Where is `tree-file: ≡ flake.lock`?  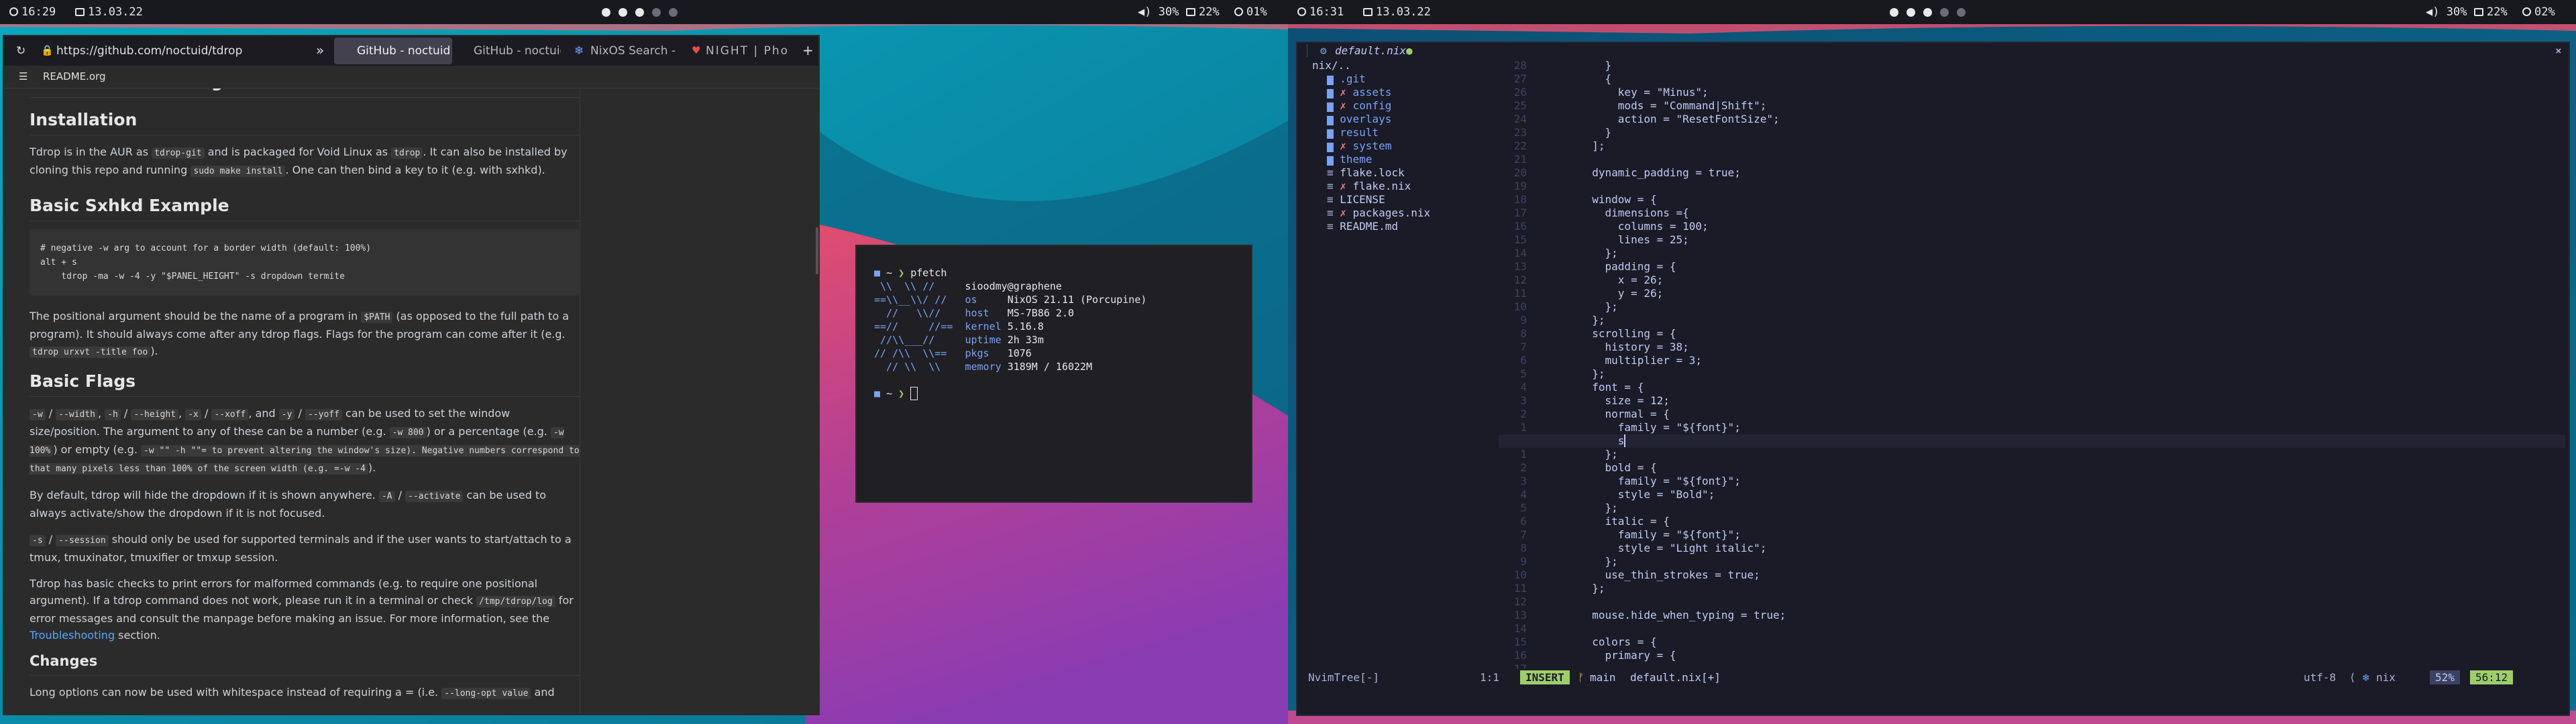
tree-file: ≡ flake.lock is located at coordinates (1366, 173).